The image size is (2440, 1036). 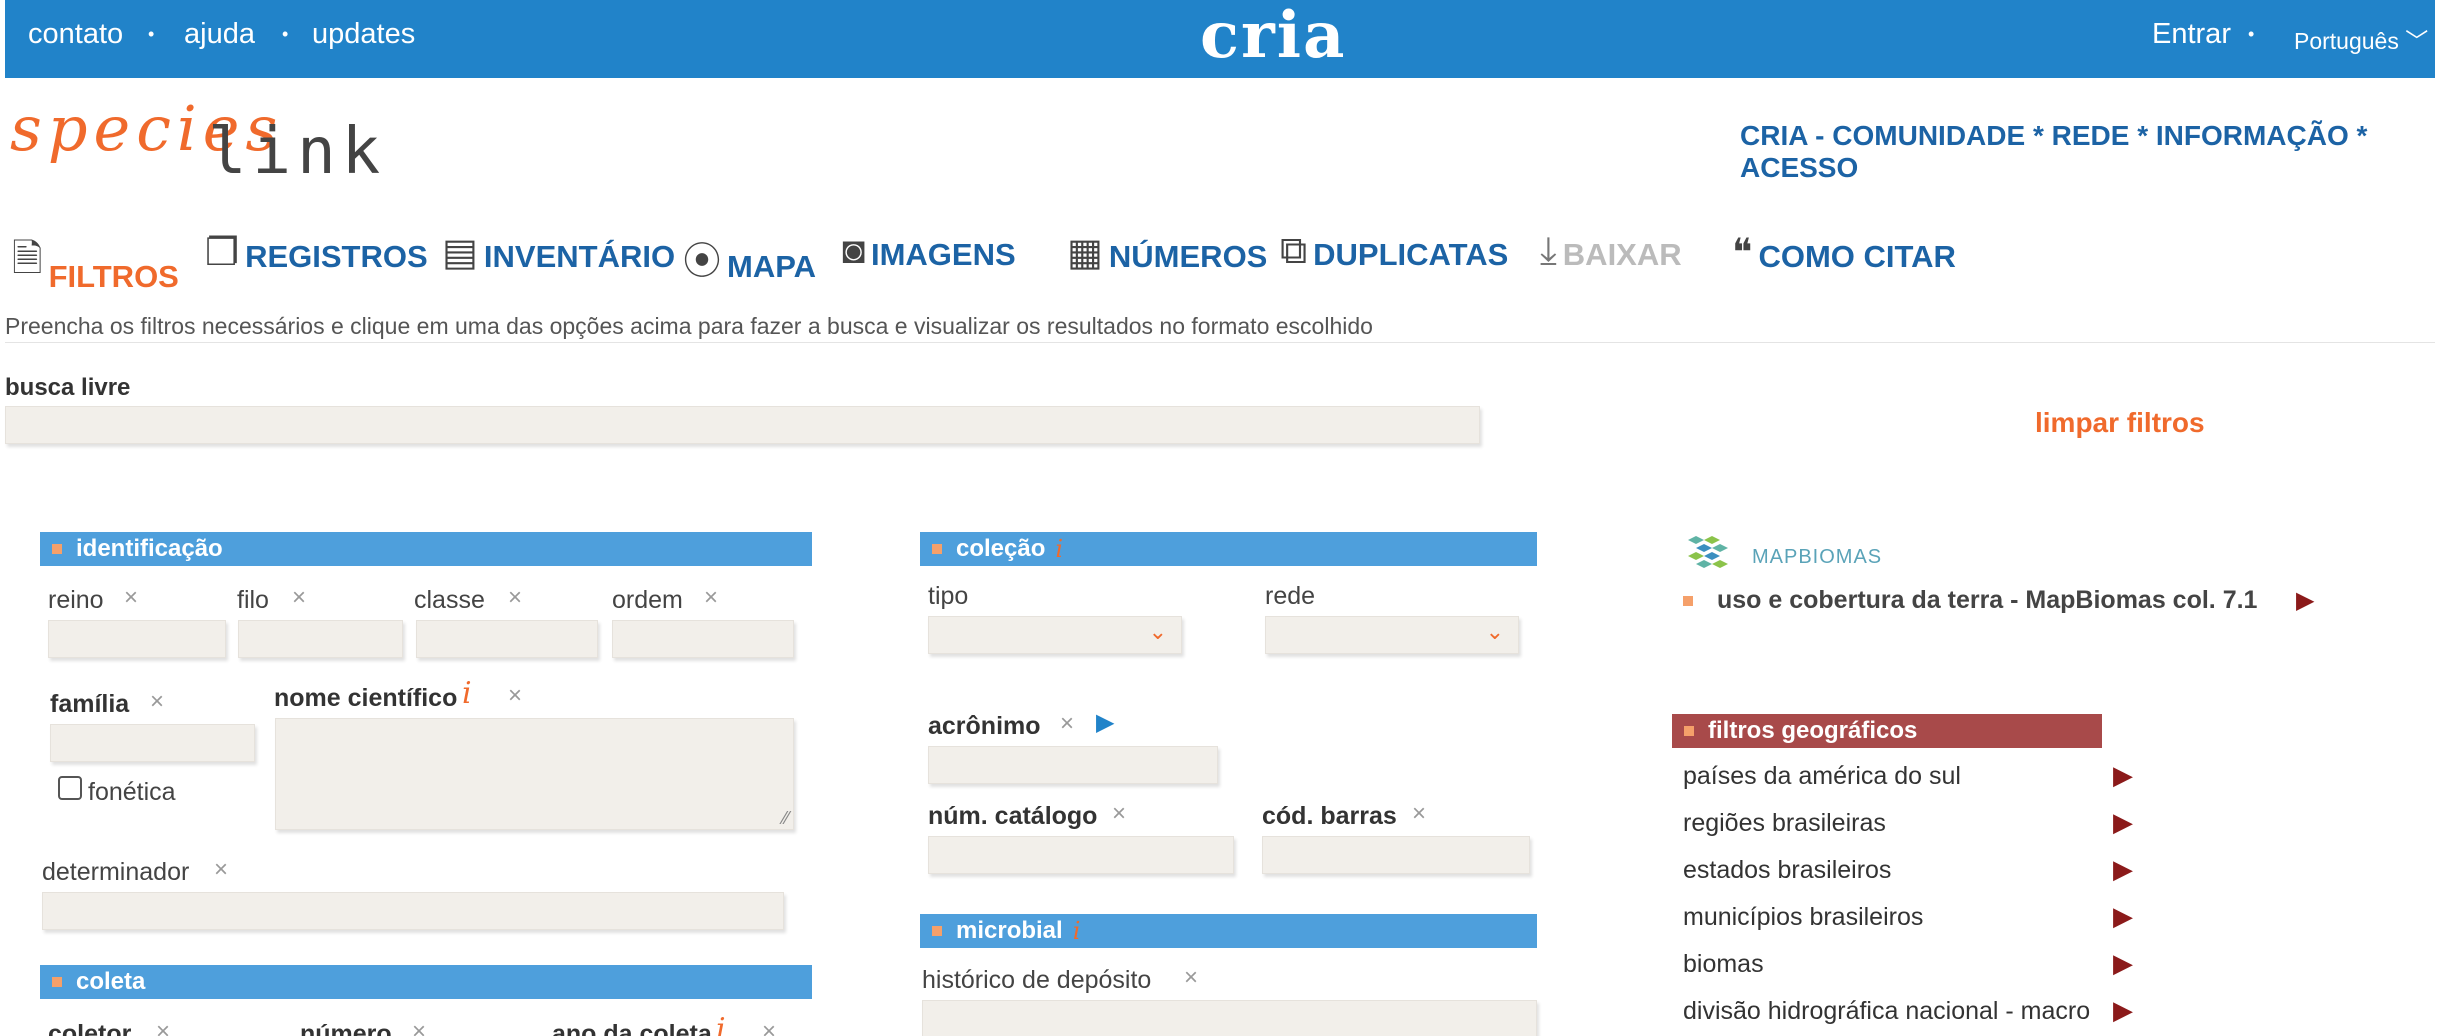 I want to click on nav-como-citar: ❝ COMO CITAR, so click(x=1844, y=252).